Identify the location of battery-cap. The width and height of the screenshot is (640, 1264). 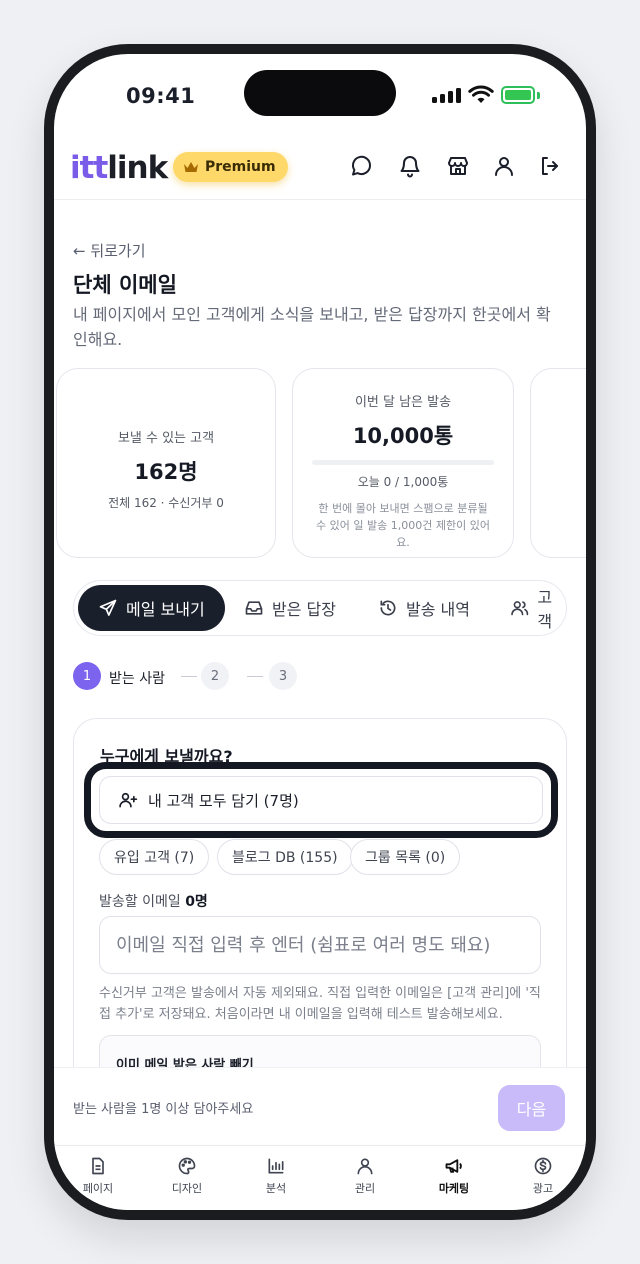
(538, 95).